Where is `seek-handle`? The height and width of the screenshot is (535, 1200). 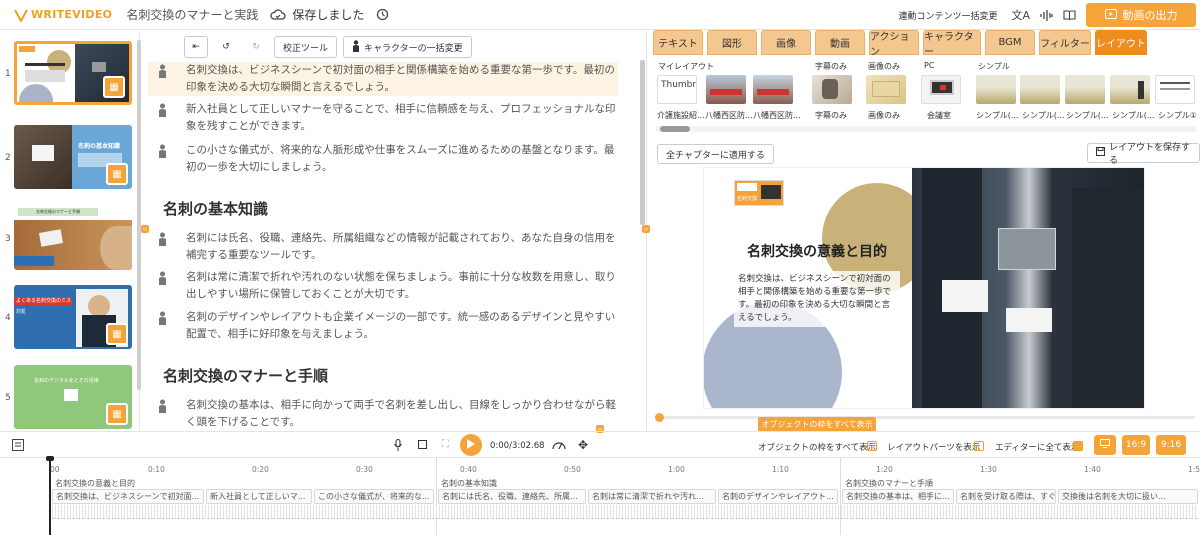 seek-handle is located at coordinates (659, 417).